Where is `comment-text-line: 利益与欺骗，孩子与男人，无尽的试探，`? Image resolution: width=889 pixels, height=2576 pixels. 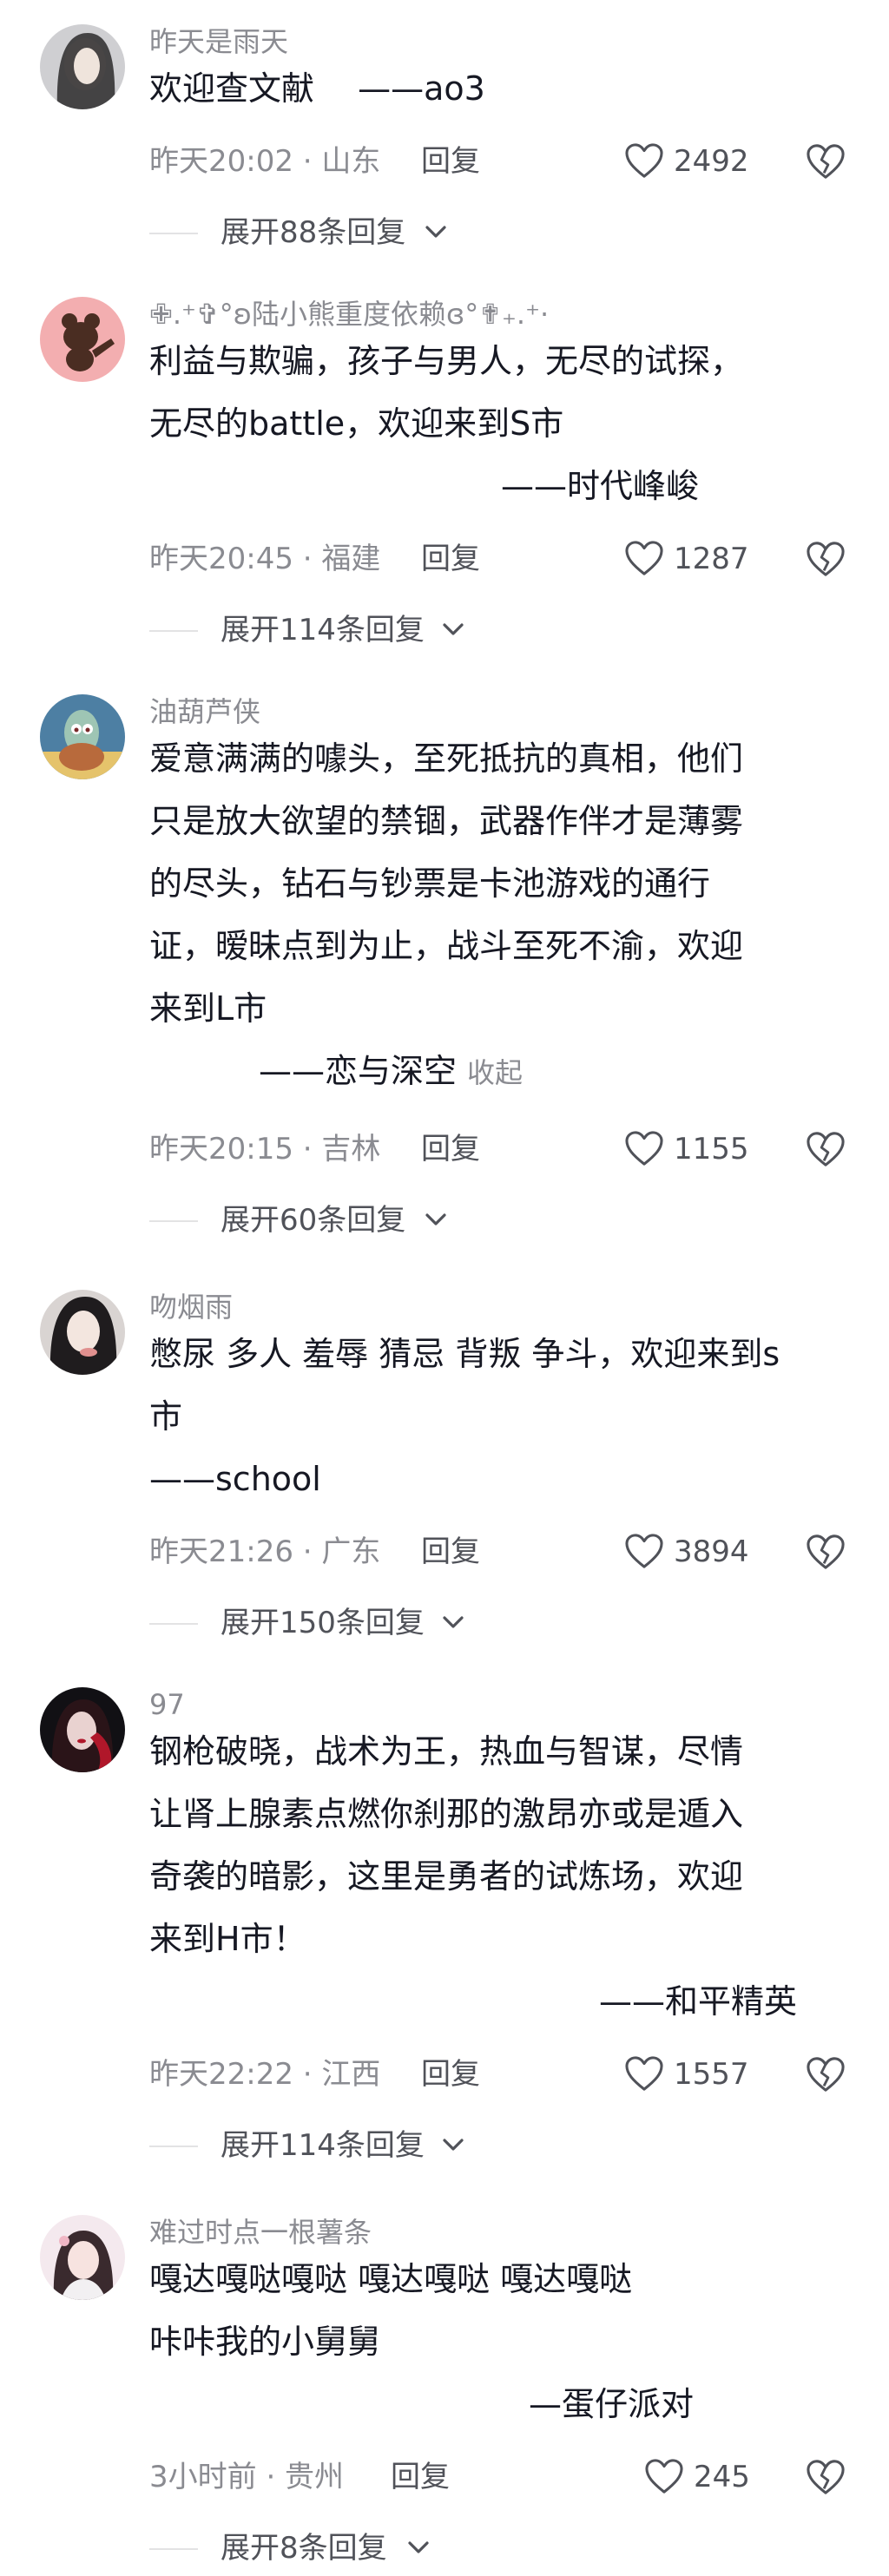 comment-text-line: 利益与欺骗，孩子与男人，无尽的试探， is located at coordinates (447, 361).